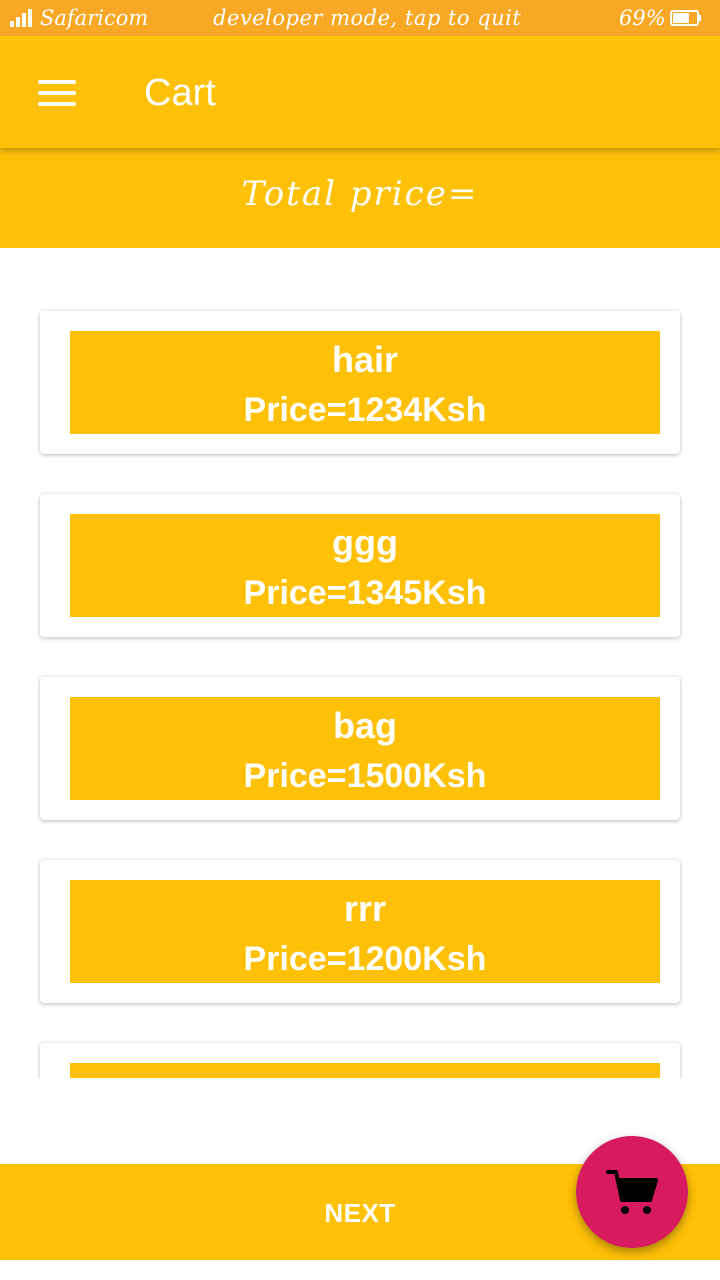 The height and width of the screenshot is (1280, 720). What do you see at coordinates (365, 359) in the screenshot?
I see `cart-item-name: hair` at bounding box center [365, 359].